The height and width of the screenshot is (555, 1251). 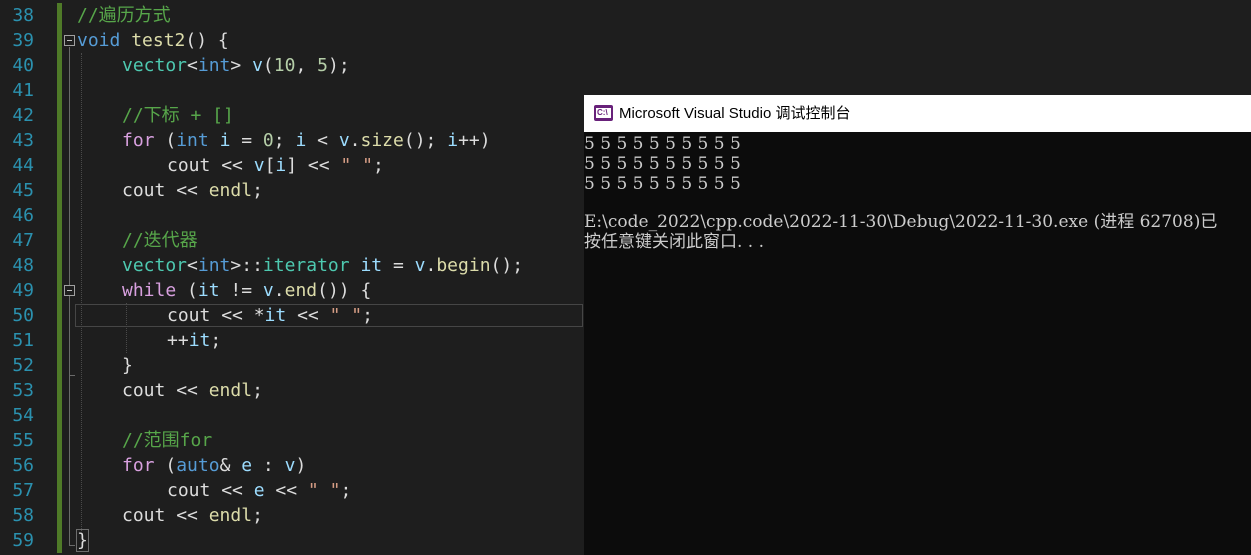 I want to click on line-number: 59, so click(x=23, y=540).